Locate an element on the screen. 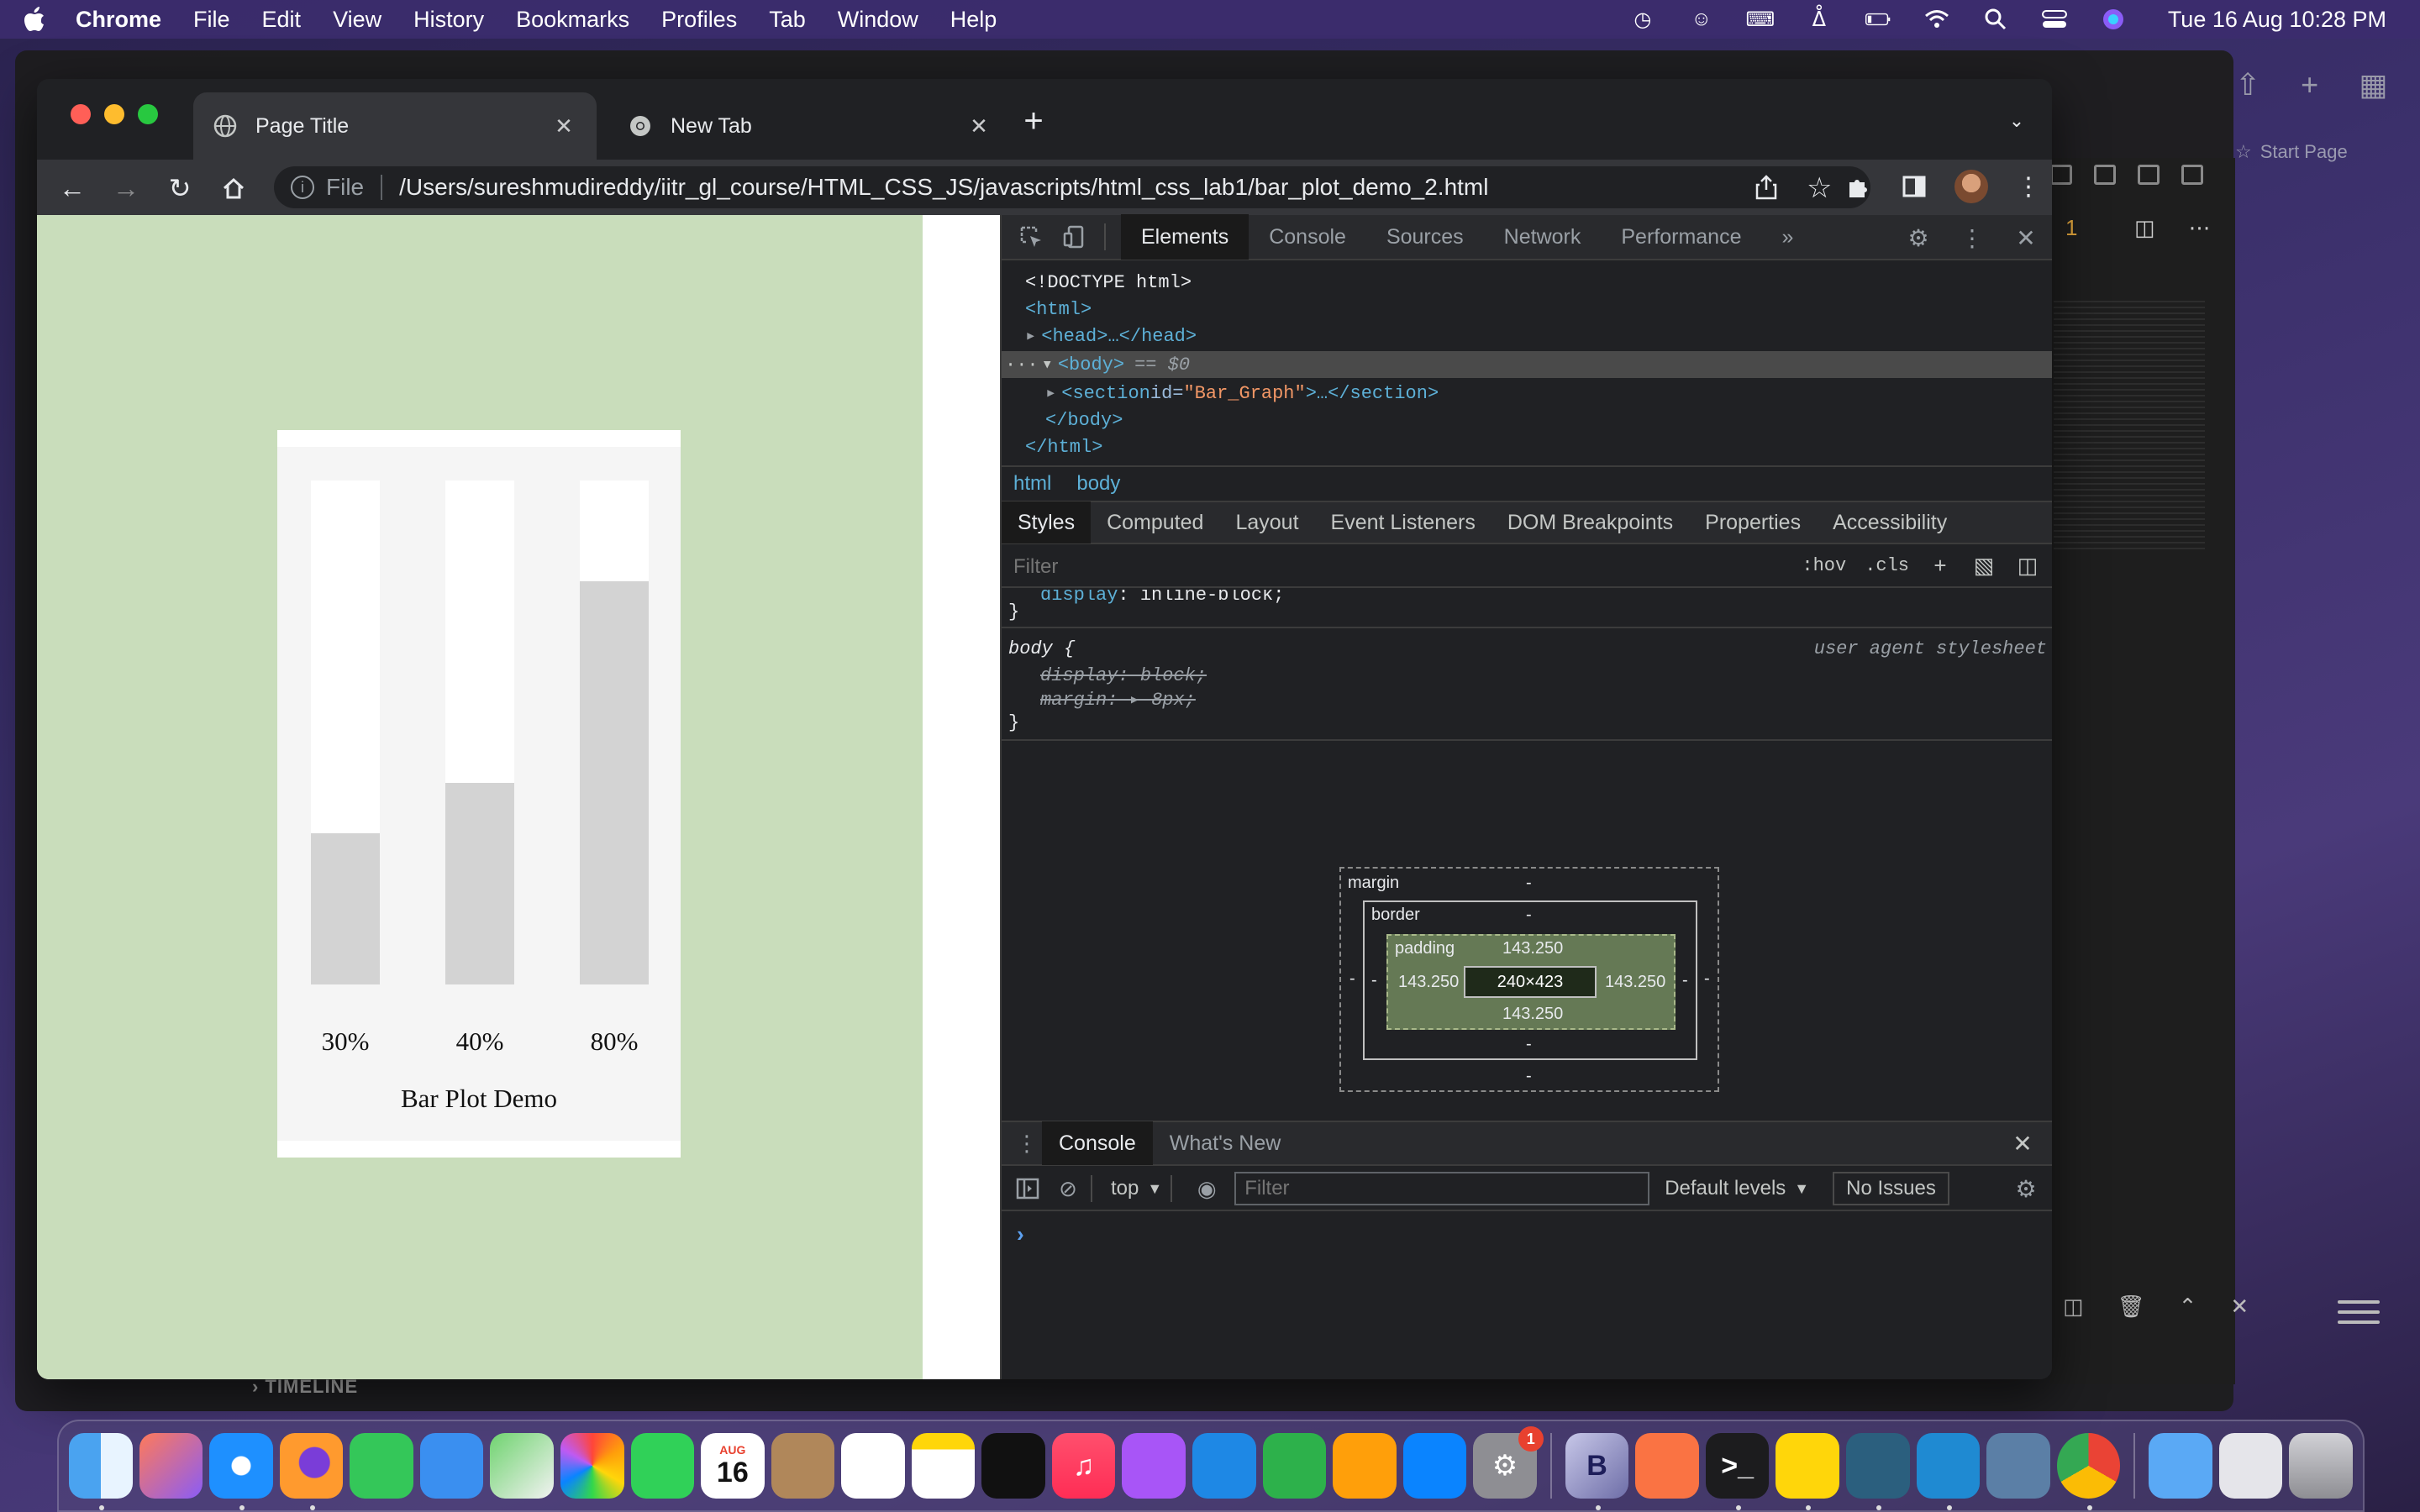 This screenshot has width=2420, height=1512. back-button: ← is located at coordinates (72, 188).